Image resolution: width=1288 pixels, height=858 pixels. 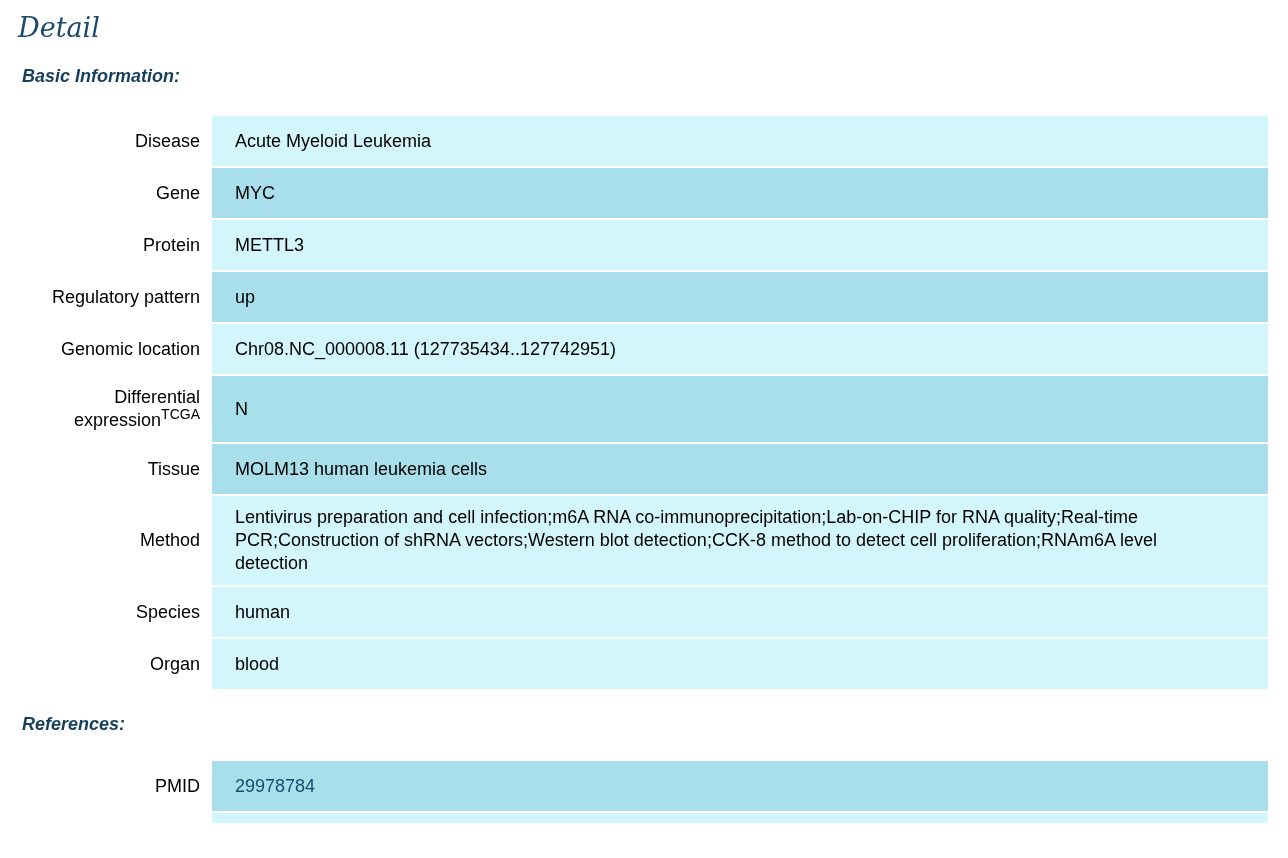 What do you see at coordinates (125, 297) in the screenshot?
I see `field-label: Regulatory pattern` at bounding box center [125, 297].